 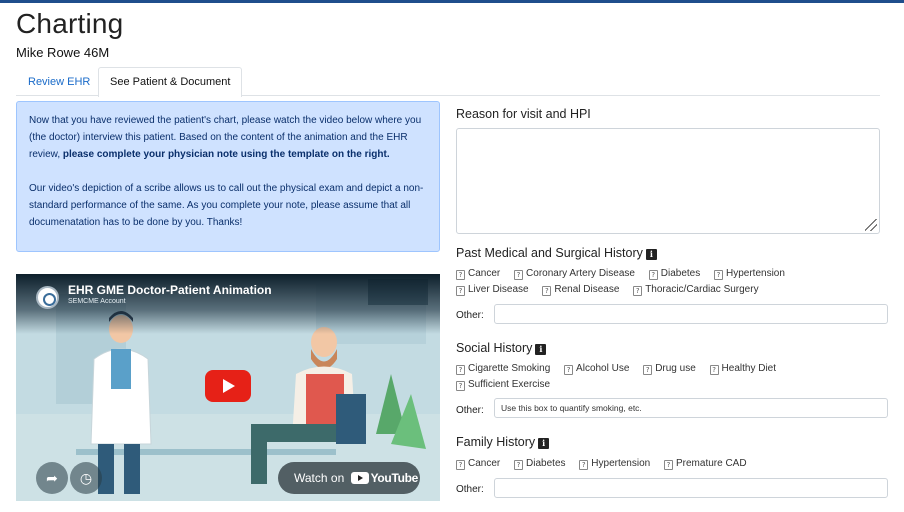 I want to click on checkbox-thoracic-cardiac-surgery: ? Thoracic/Cardiac Surgery, so click(x=696, y=290).